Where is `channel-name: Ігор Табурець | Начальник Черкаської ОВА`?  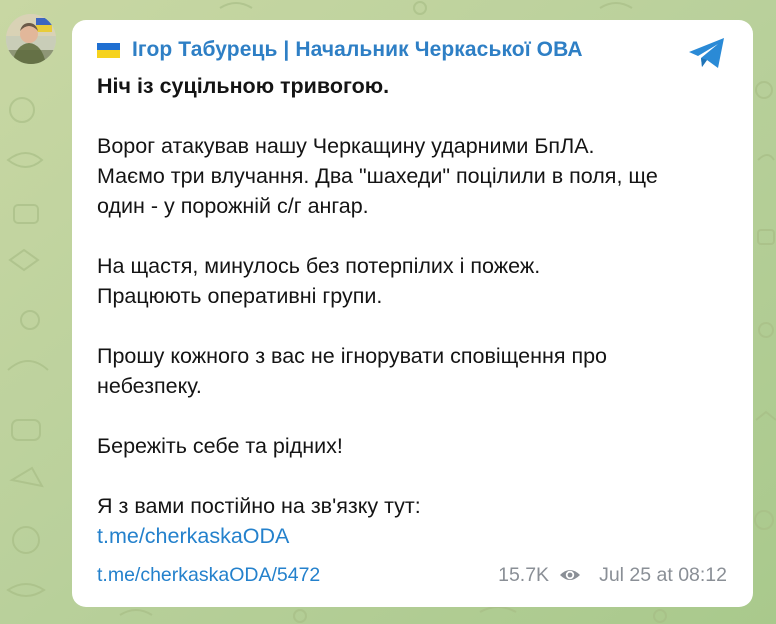
channel-name: Ігор Табурець | Начальник Черкаської ОВА is located at coordinates (357, 50).